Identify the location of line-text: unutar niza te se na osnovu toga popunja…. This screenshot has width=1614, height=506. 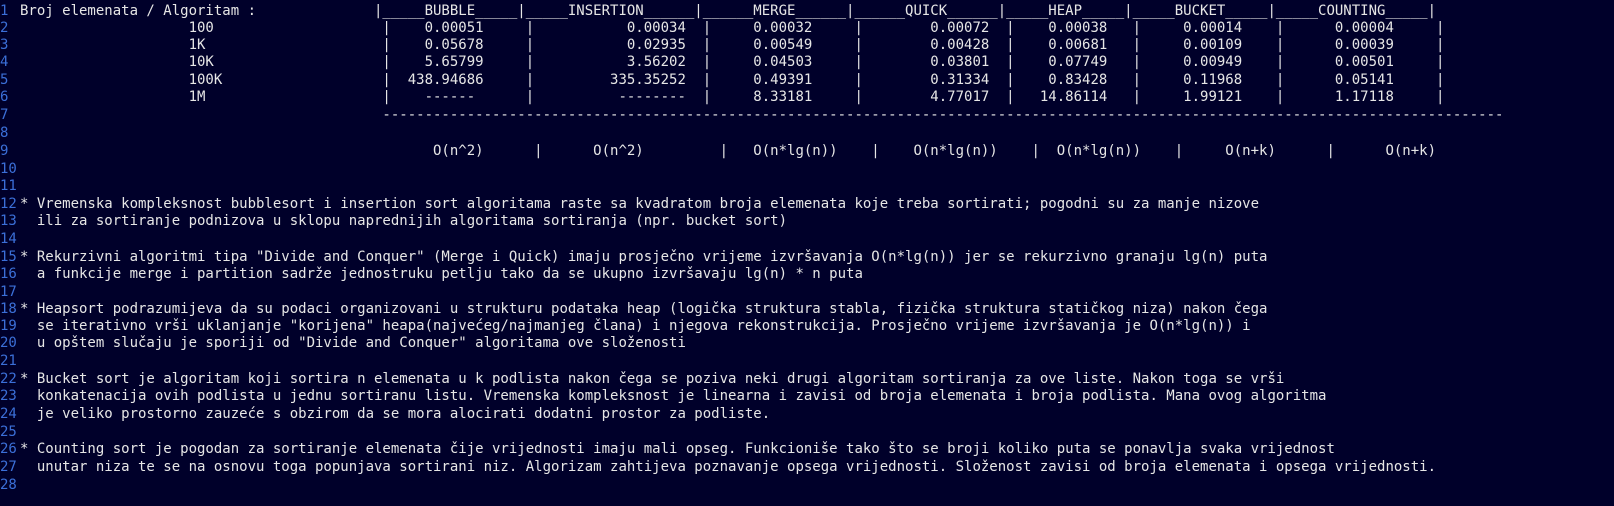
(728, 467).